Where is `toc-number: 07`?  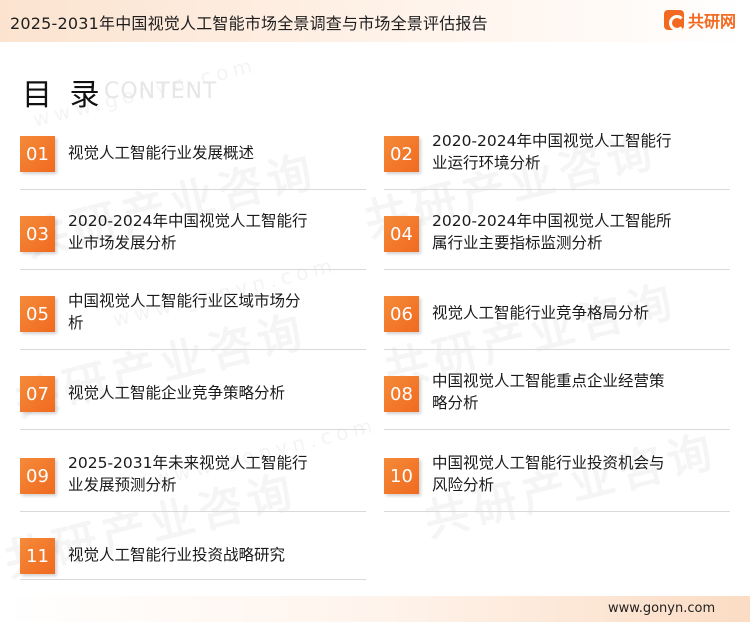 toc-number: 07 is located at coordinates (37, 394).